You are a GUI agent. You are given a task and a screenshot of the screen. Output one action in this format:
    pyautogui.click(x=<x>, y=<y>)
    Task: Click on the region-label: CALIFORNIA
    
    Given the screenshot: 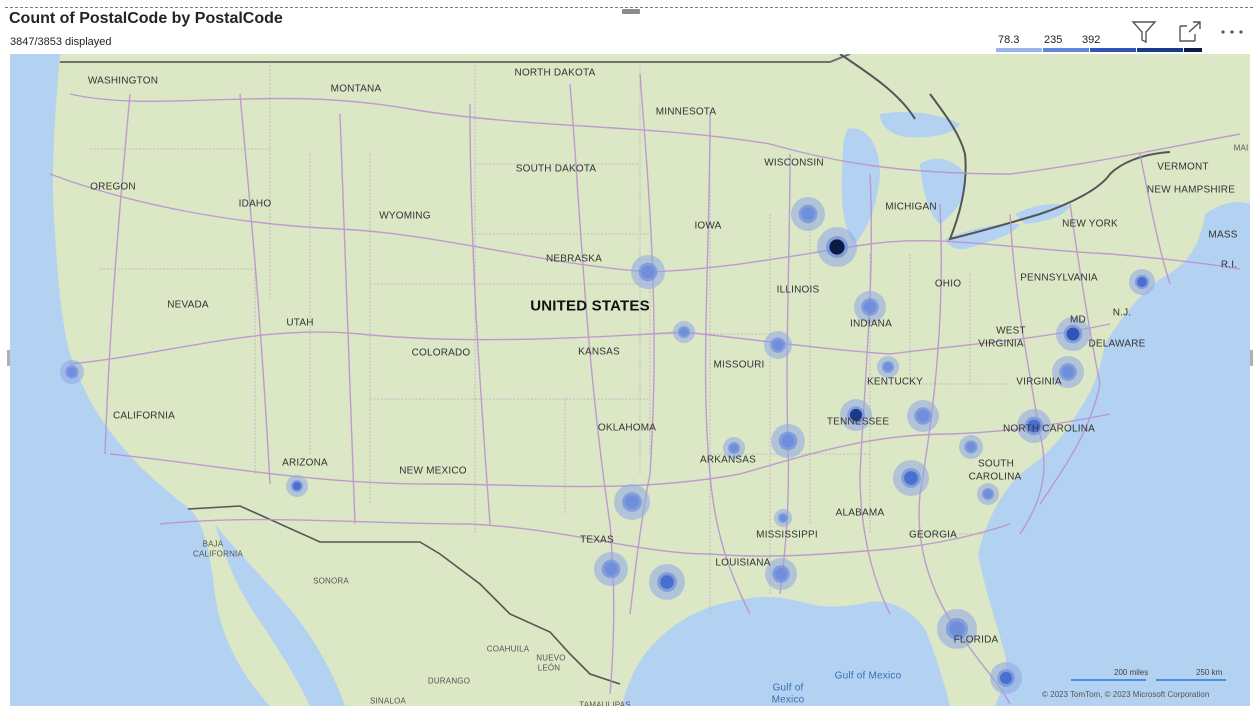 What is the action you would take?
    pyautogui.click(x=218, y=554)
    